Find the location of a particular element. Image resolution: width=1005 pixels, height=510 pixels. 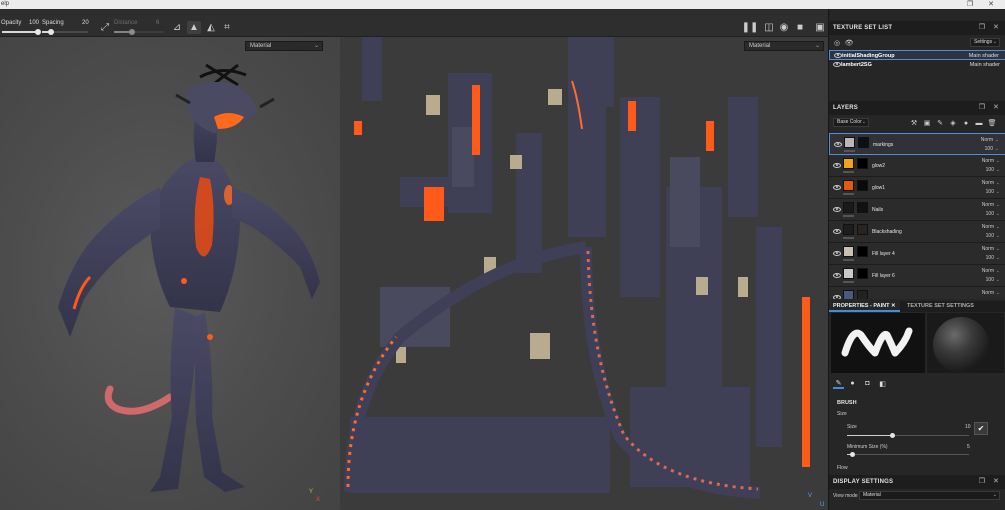

texture-set-item: initialShadingGroup Main shader is located at coordinates (917, 55).